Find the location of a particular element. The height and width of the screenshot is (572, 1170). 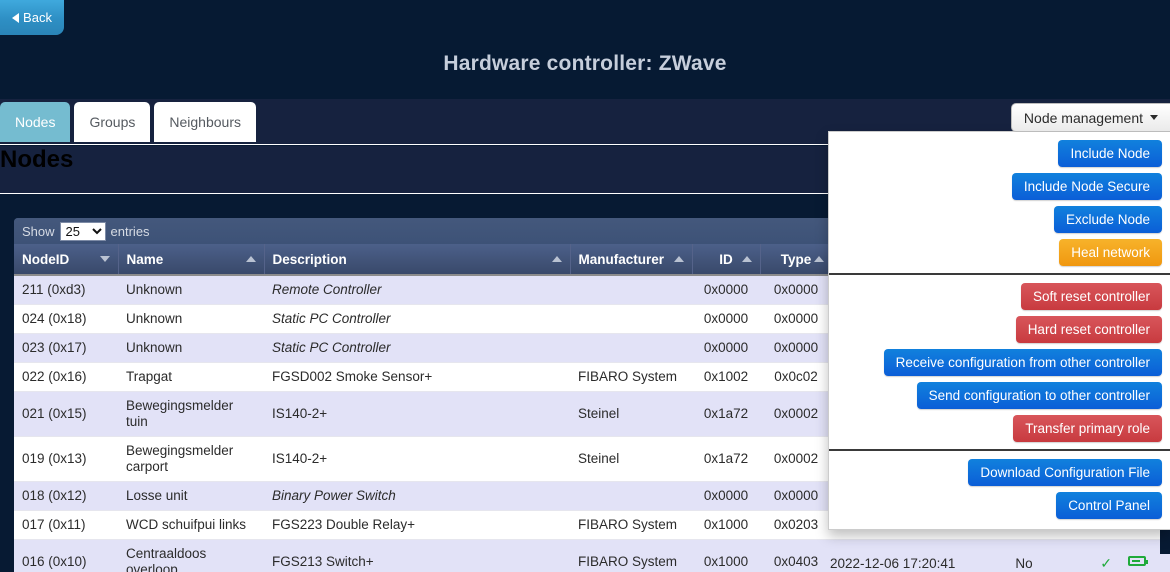

tab-neighbours-label: Neighbours is located at coordinates (205, 122).